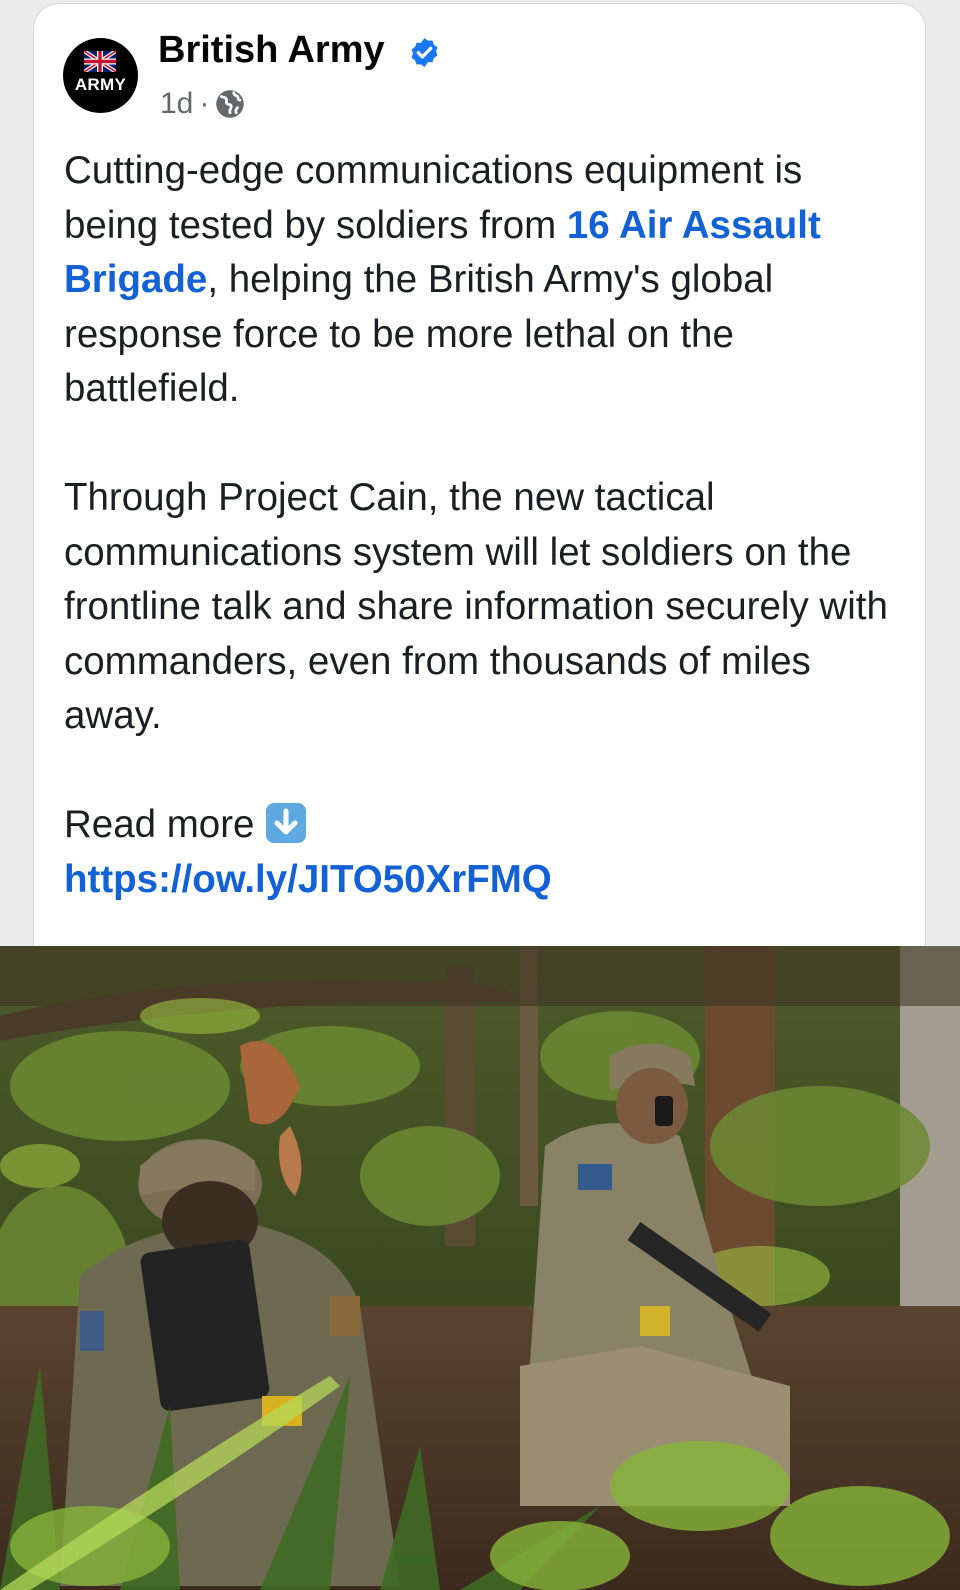 This screenshot has width=960, height=1590. What do you see at coordinates (100, 61) in the screenshot?
I see `union-flag-icon` at bounding box center [100, 61].